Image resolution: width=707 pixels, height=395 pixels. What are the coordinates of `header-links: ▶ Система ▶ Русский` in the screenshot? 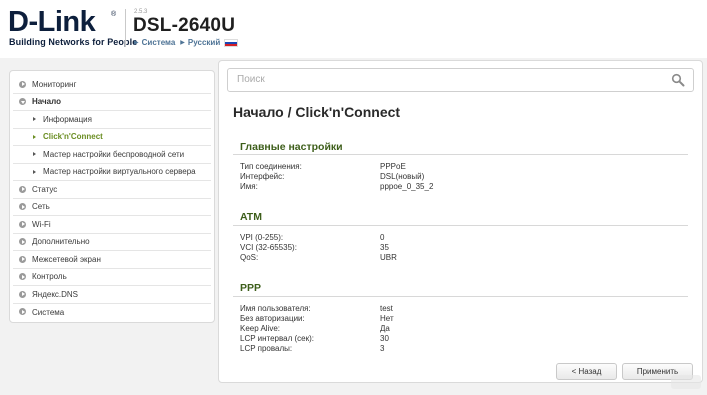 It's located at (186, 42).